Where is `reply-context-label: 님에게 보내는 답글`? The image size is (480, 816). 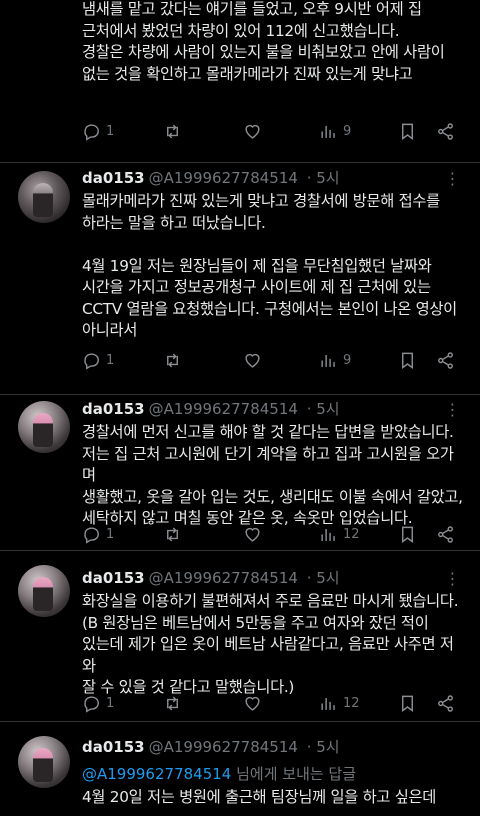
reply-context-label: 님에게 보내는 답글 is located at coordinates (294, 774).